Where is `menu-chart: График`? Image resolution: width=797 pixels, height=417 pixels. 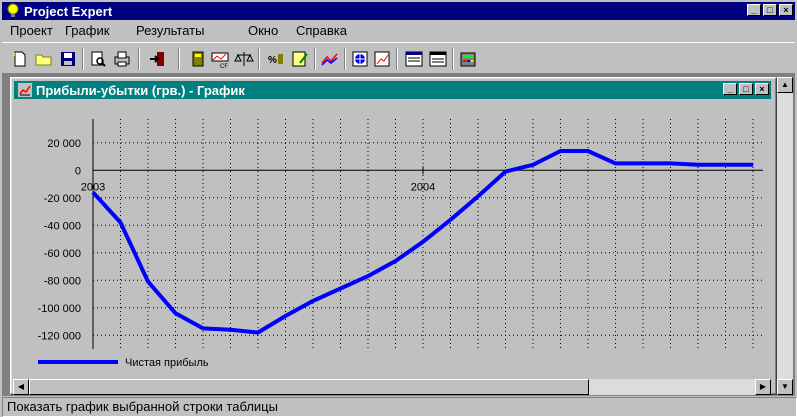
menu-chart: График is located at coordinates (87, 30).